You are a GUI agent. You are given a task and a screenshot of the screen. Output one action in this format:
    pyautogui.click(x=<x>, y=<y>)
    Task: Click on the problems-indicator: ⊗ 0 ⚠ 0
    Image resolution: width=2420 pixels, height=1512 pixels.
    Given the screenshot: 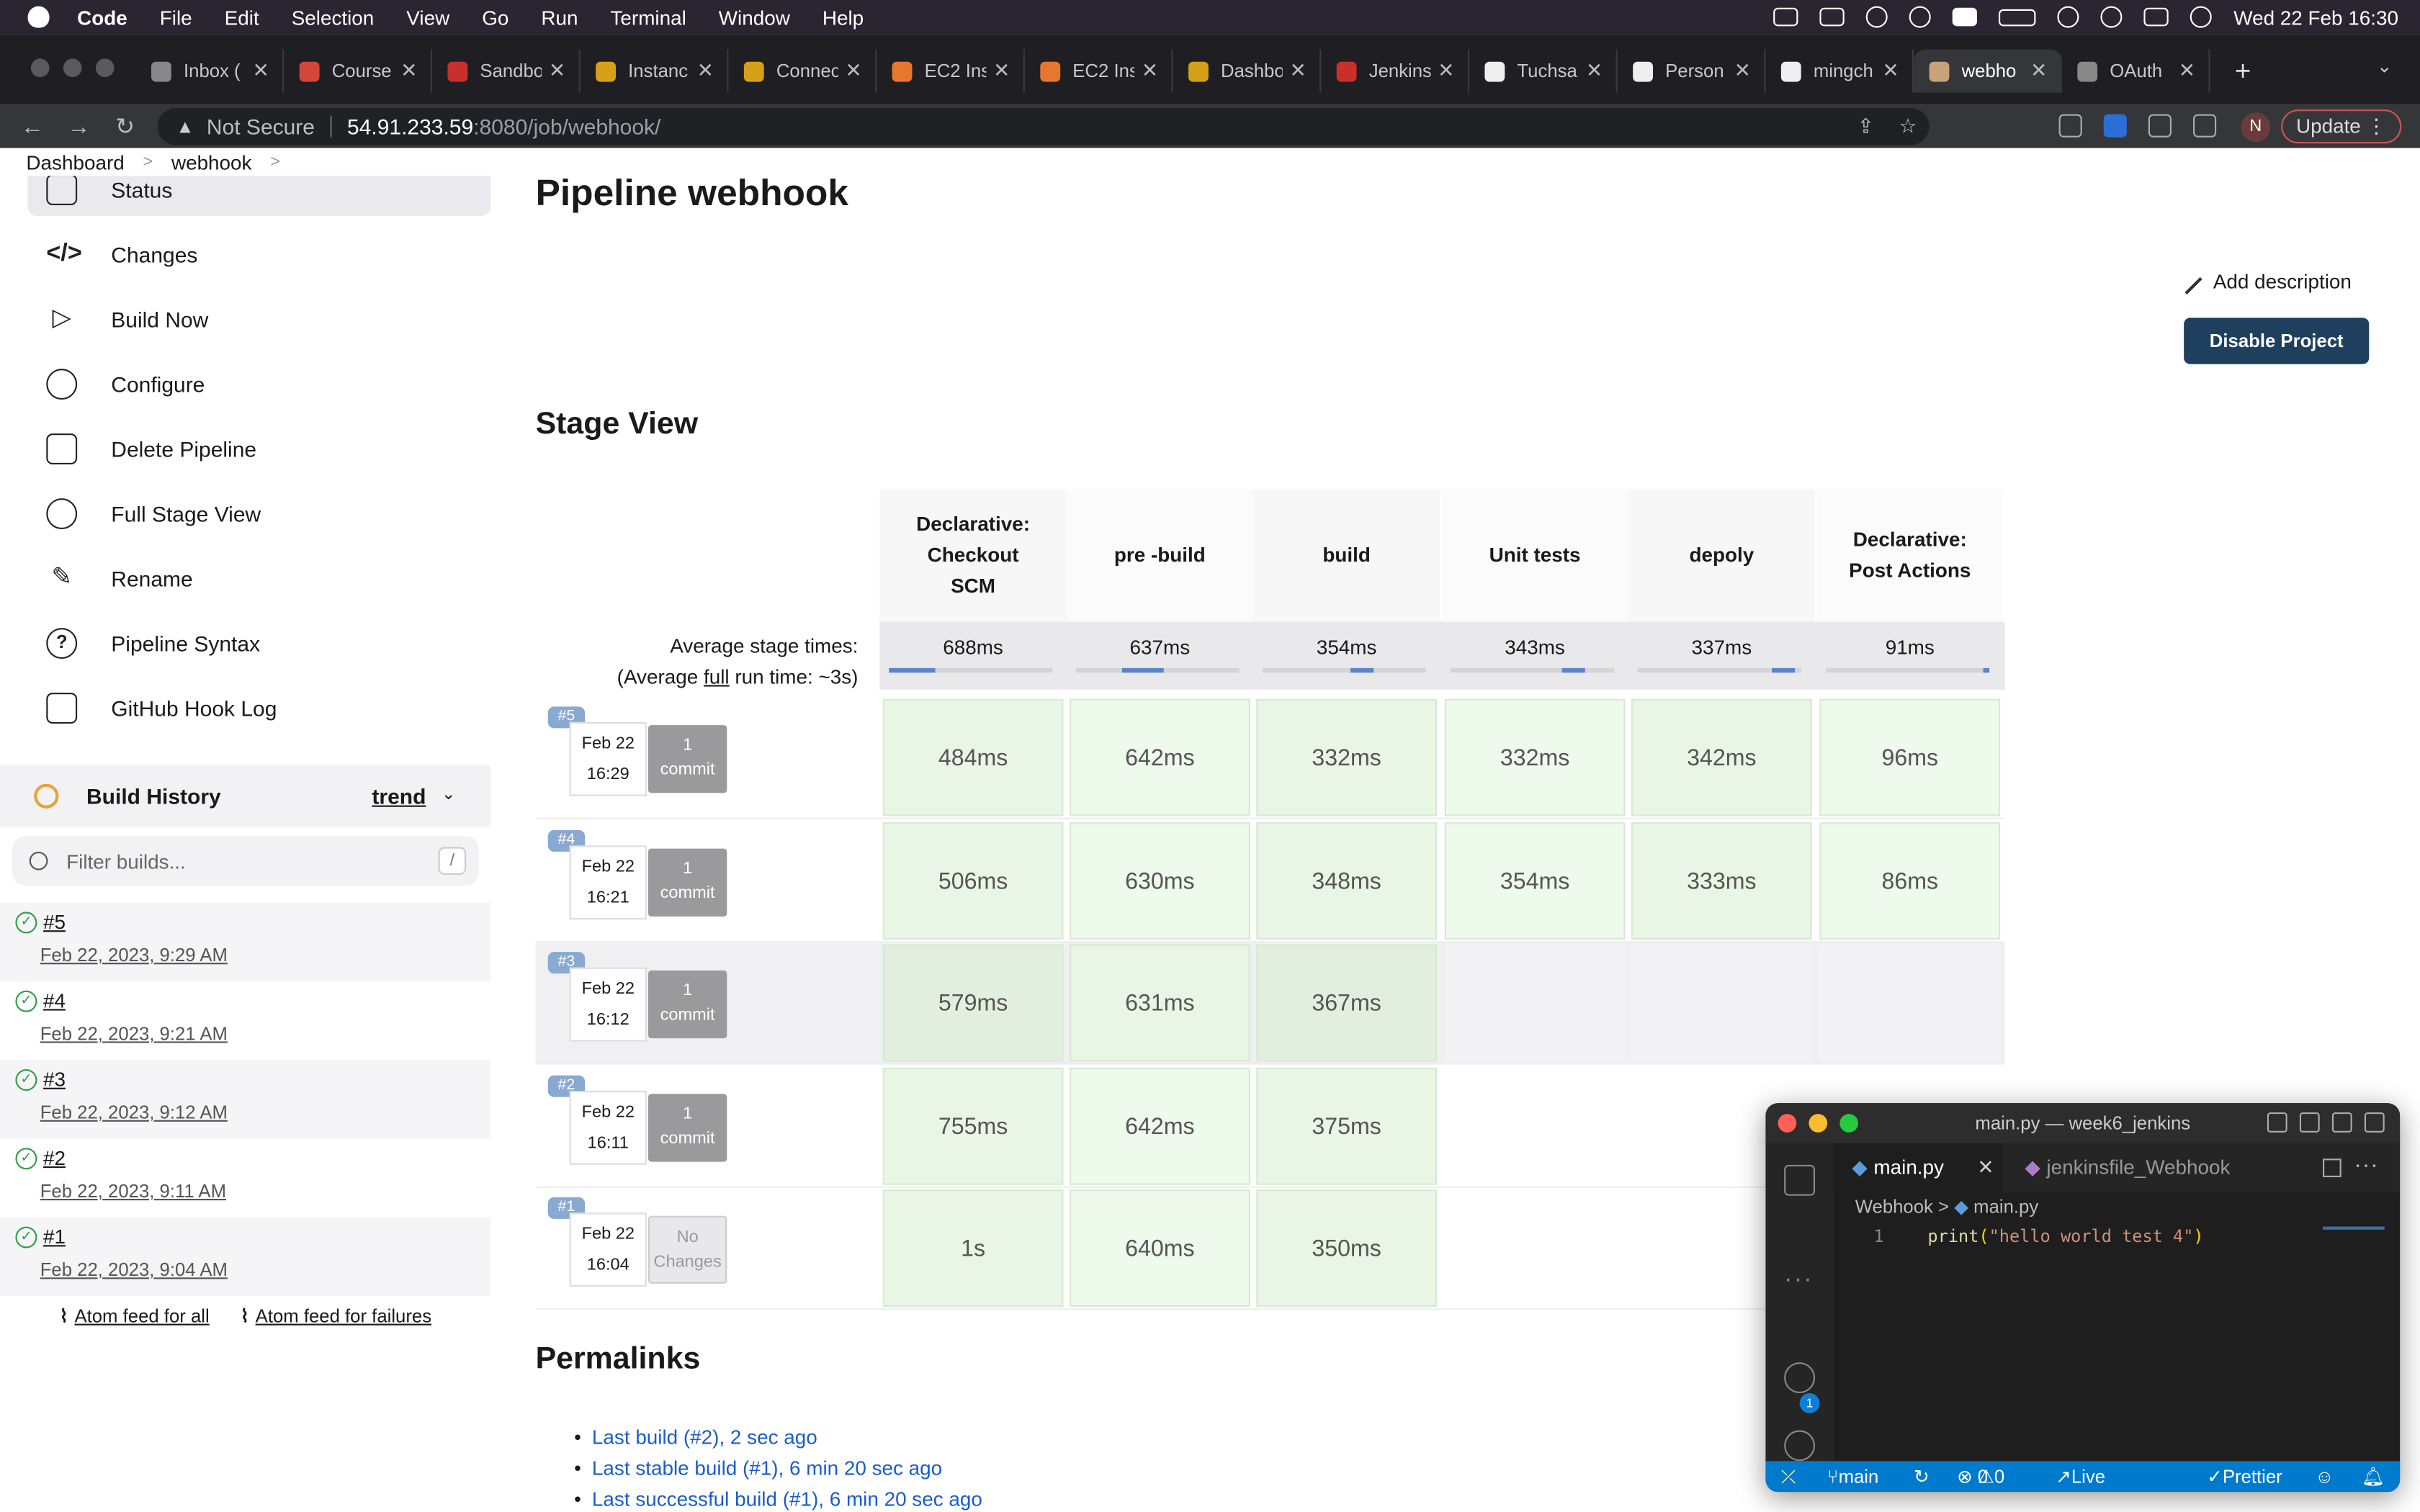 What is the action you would take?
    pyautogui.click(x=1980, y=1476)
    